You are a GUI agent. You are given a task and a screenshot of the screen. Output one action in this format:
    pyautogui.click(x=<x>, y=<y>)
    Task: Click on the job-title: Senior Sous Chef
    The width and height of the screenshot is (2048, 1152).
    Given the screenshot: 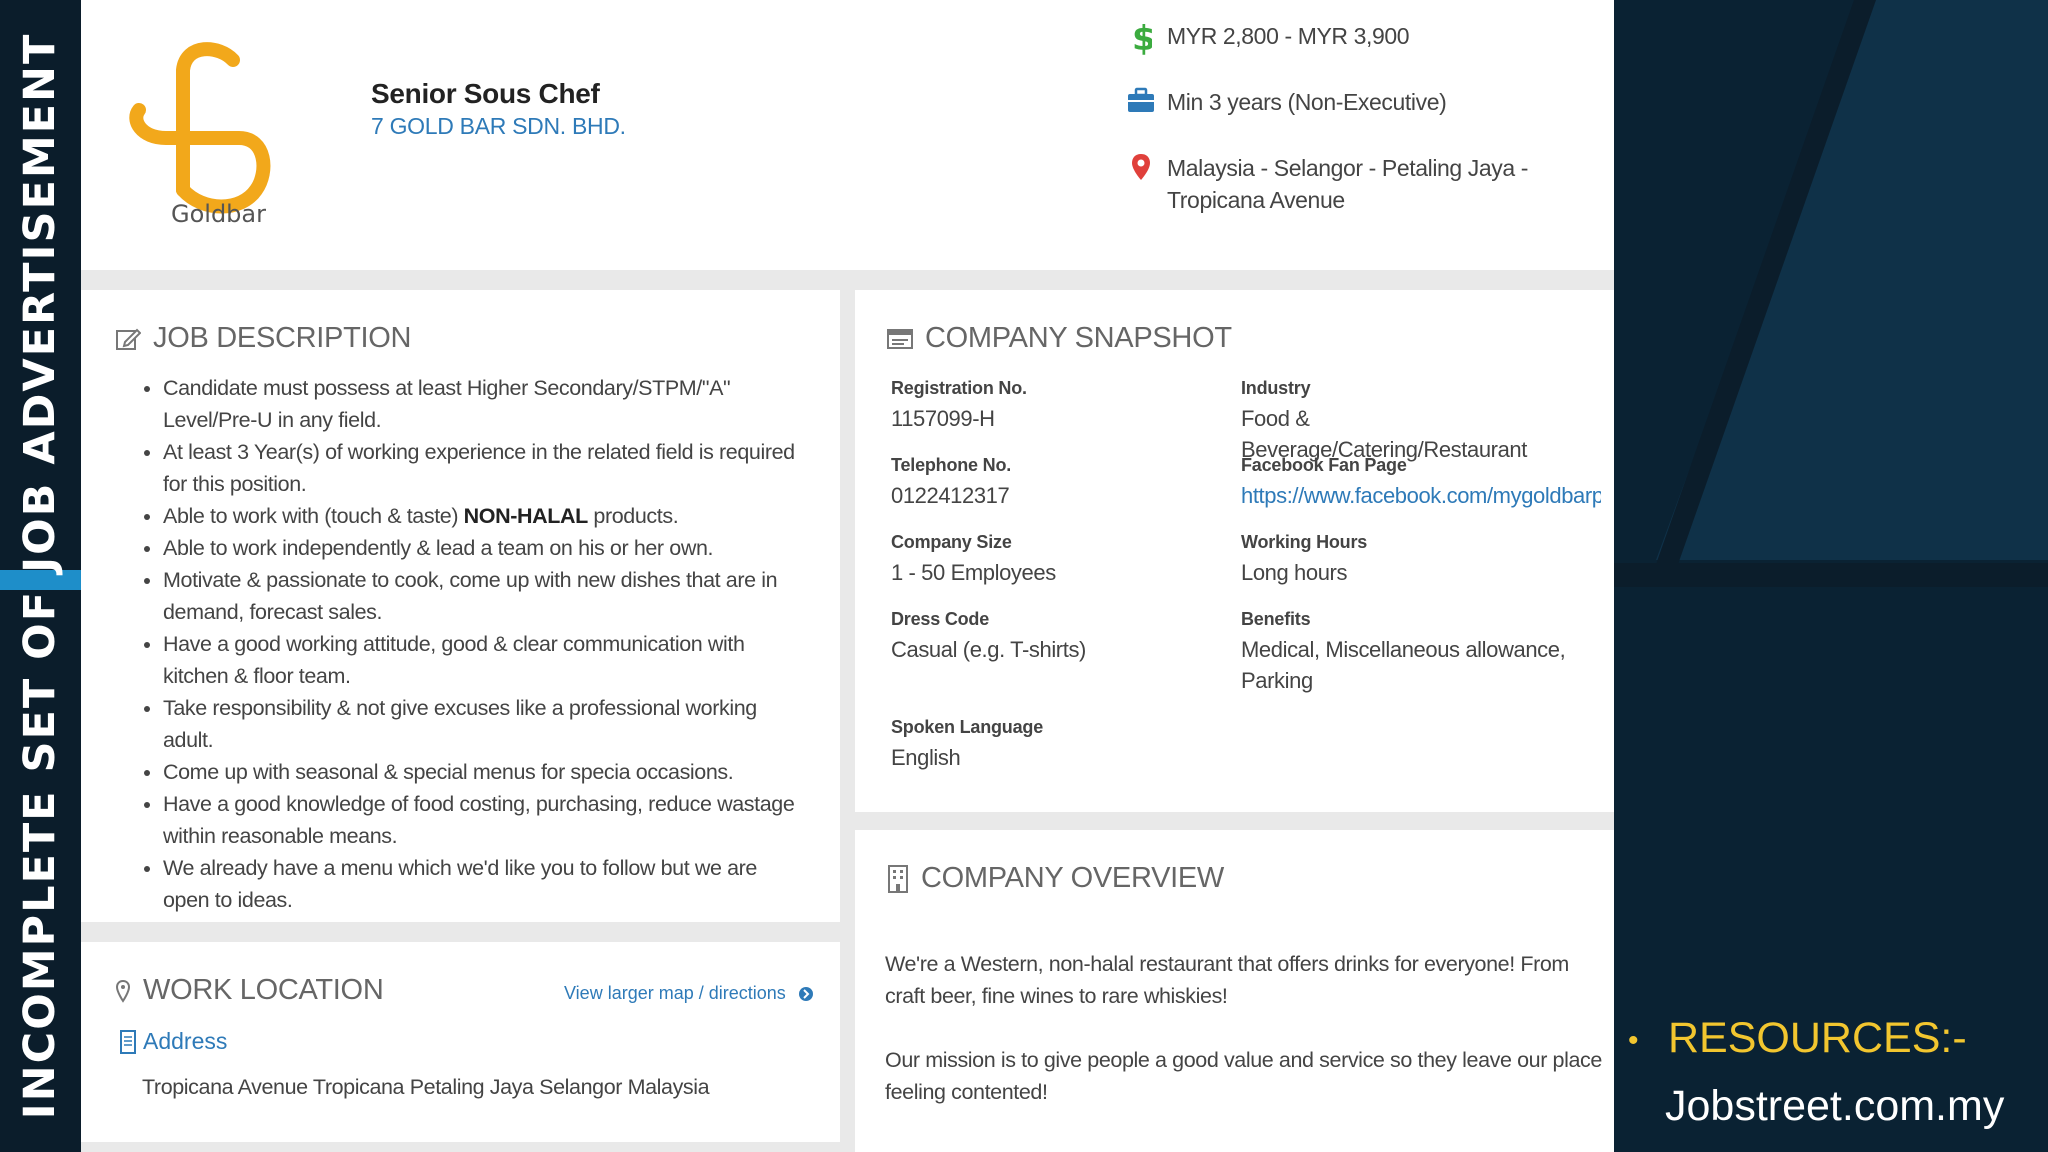 What is the action you would take?
    pyautogui.click(x=485, y=93)
    